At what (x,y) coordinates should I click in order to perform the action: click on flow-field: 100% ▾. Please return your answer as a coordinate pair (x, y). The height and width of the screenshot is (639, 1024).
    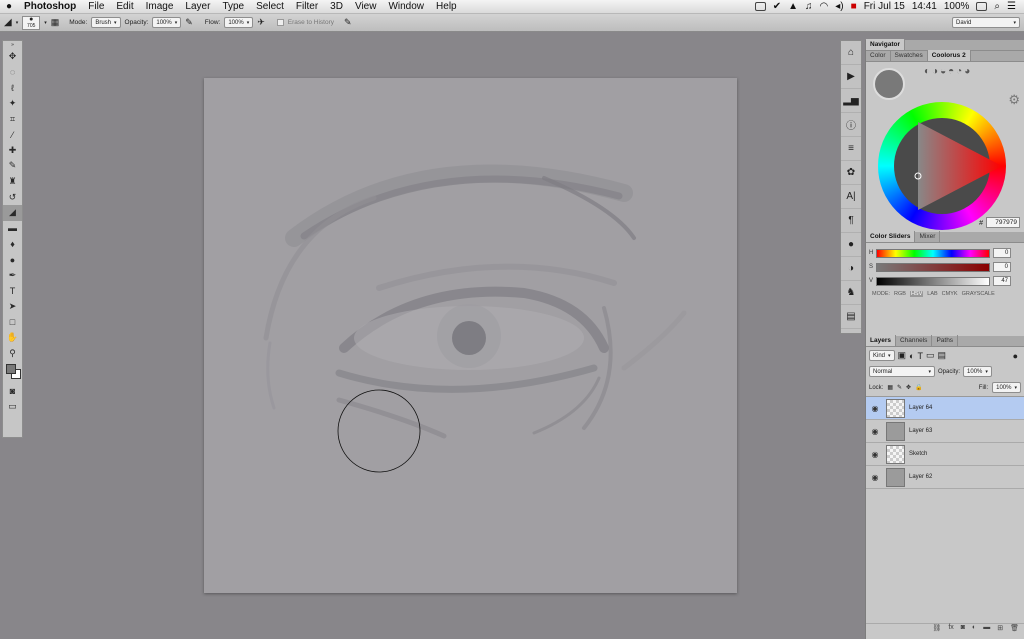
    Looking at the image, I should click on (239, 22).